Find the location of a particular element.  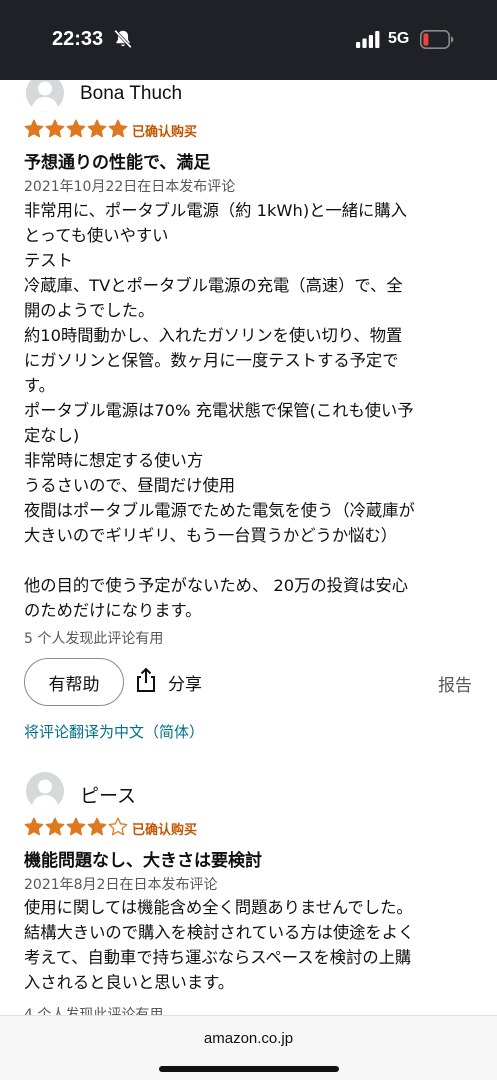

helpful-button: 有帮助 is located at coordinates (74, 682).